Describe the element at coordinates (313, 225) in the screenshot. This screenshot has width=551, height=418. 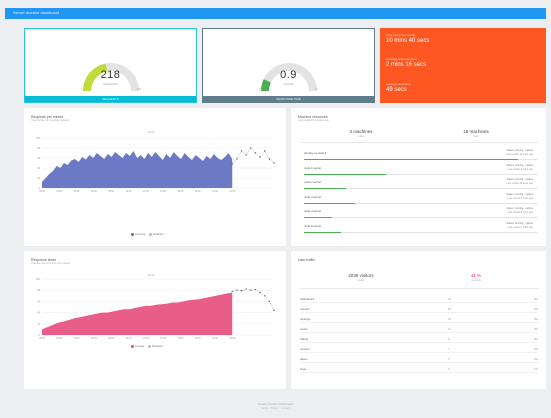
I see `machine-name: node-5-server` at that location.